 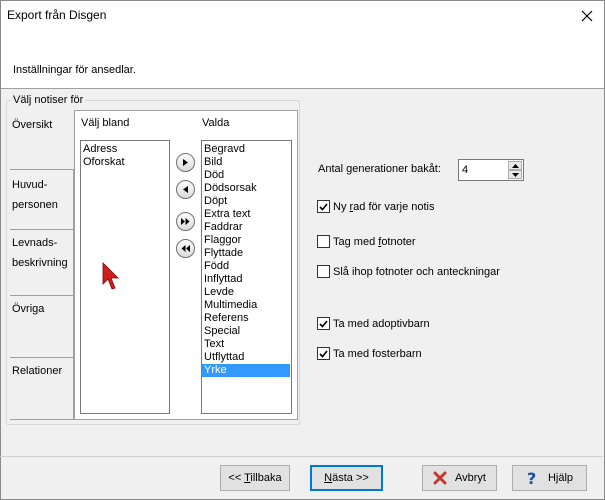 I want to click on cancel-icon, so click(x=440, y=478).